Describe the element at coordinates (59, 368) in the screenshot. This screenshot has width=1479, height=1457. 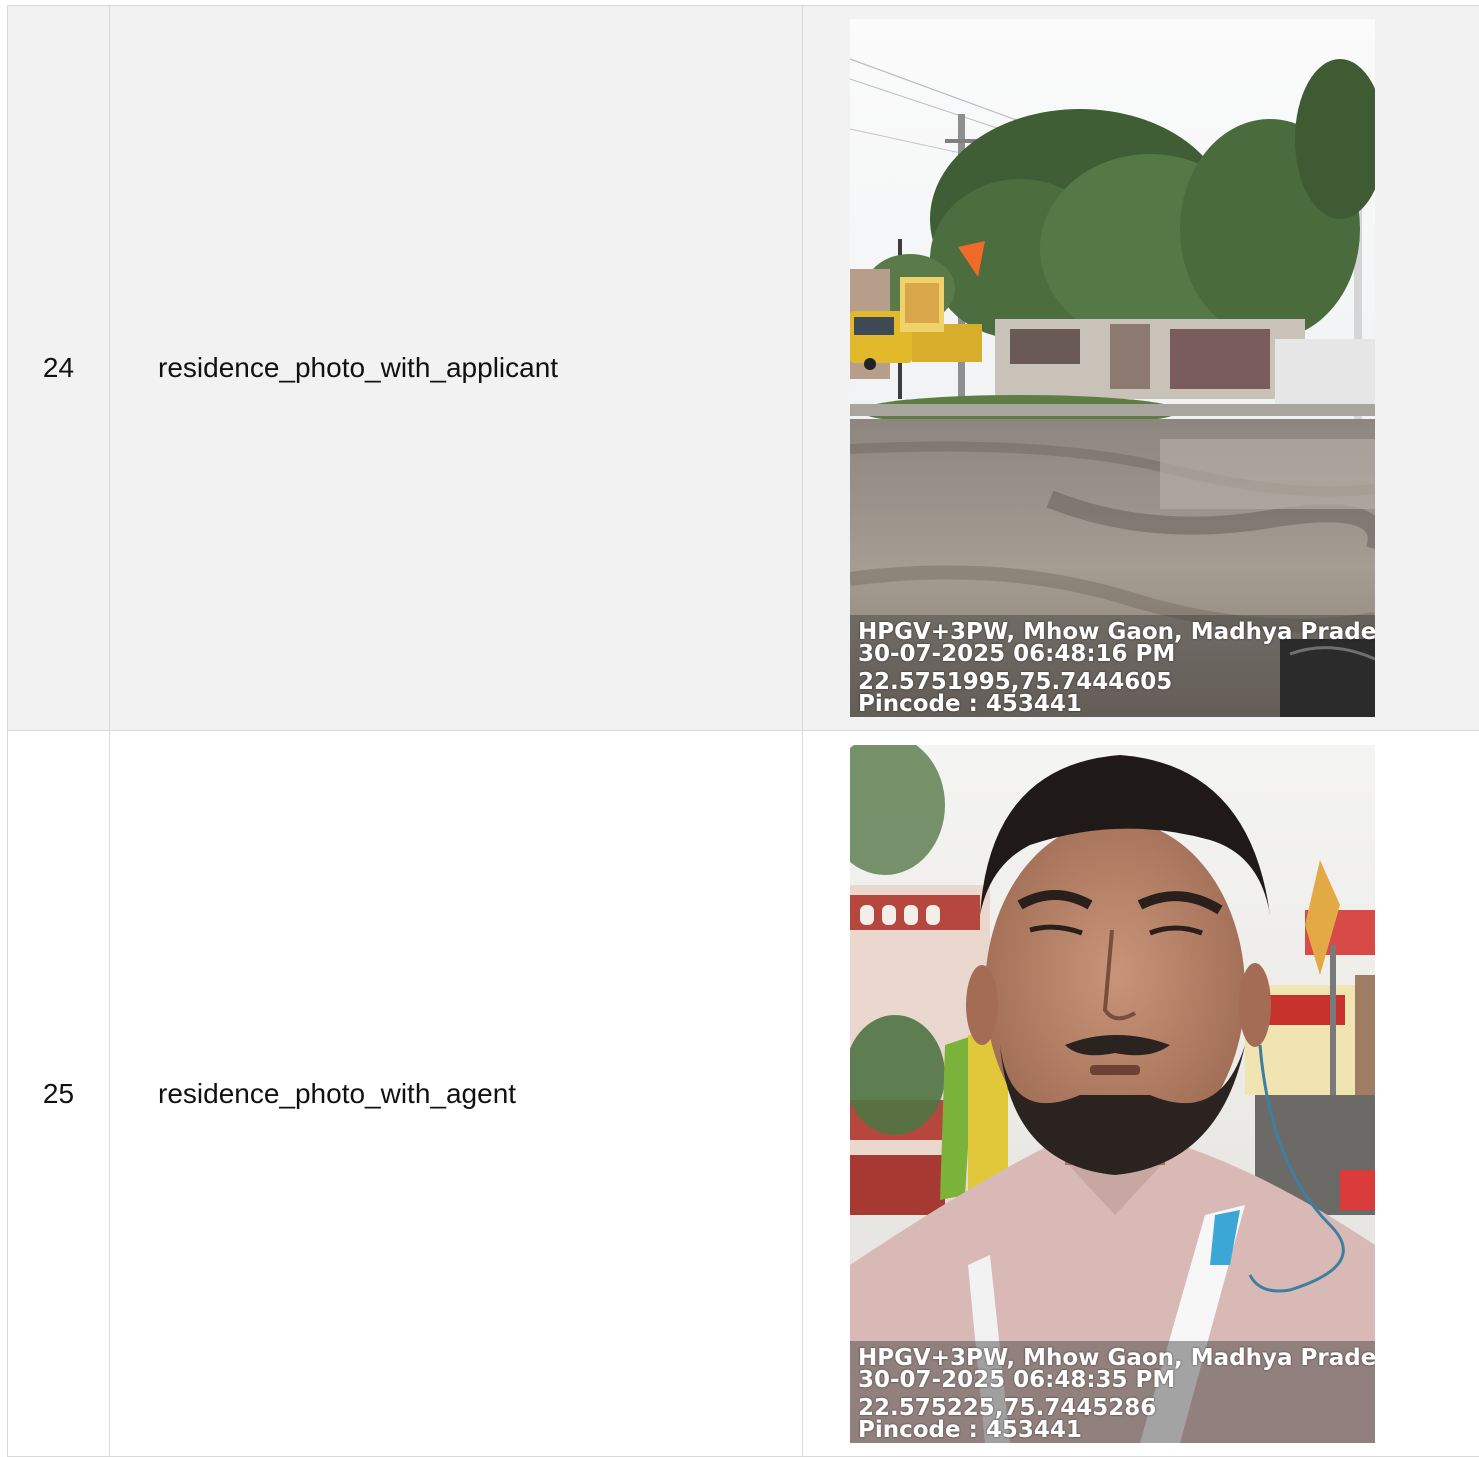
I see `row-number: 24` at that location.